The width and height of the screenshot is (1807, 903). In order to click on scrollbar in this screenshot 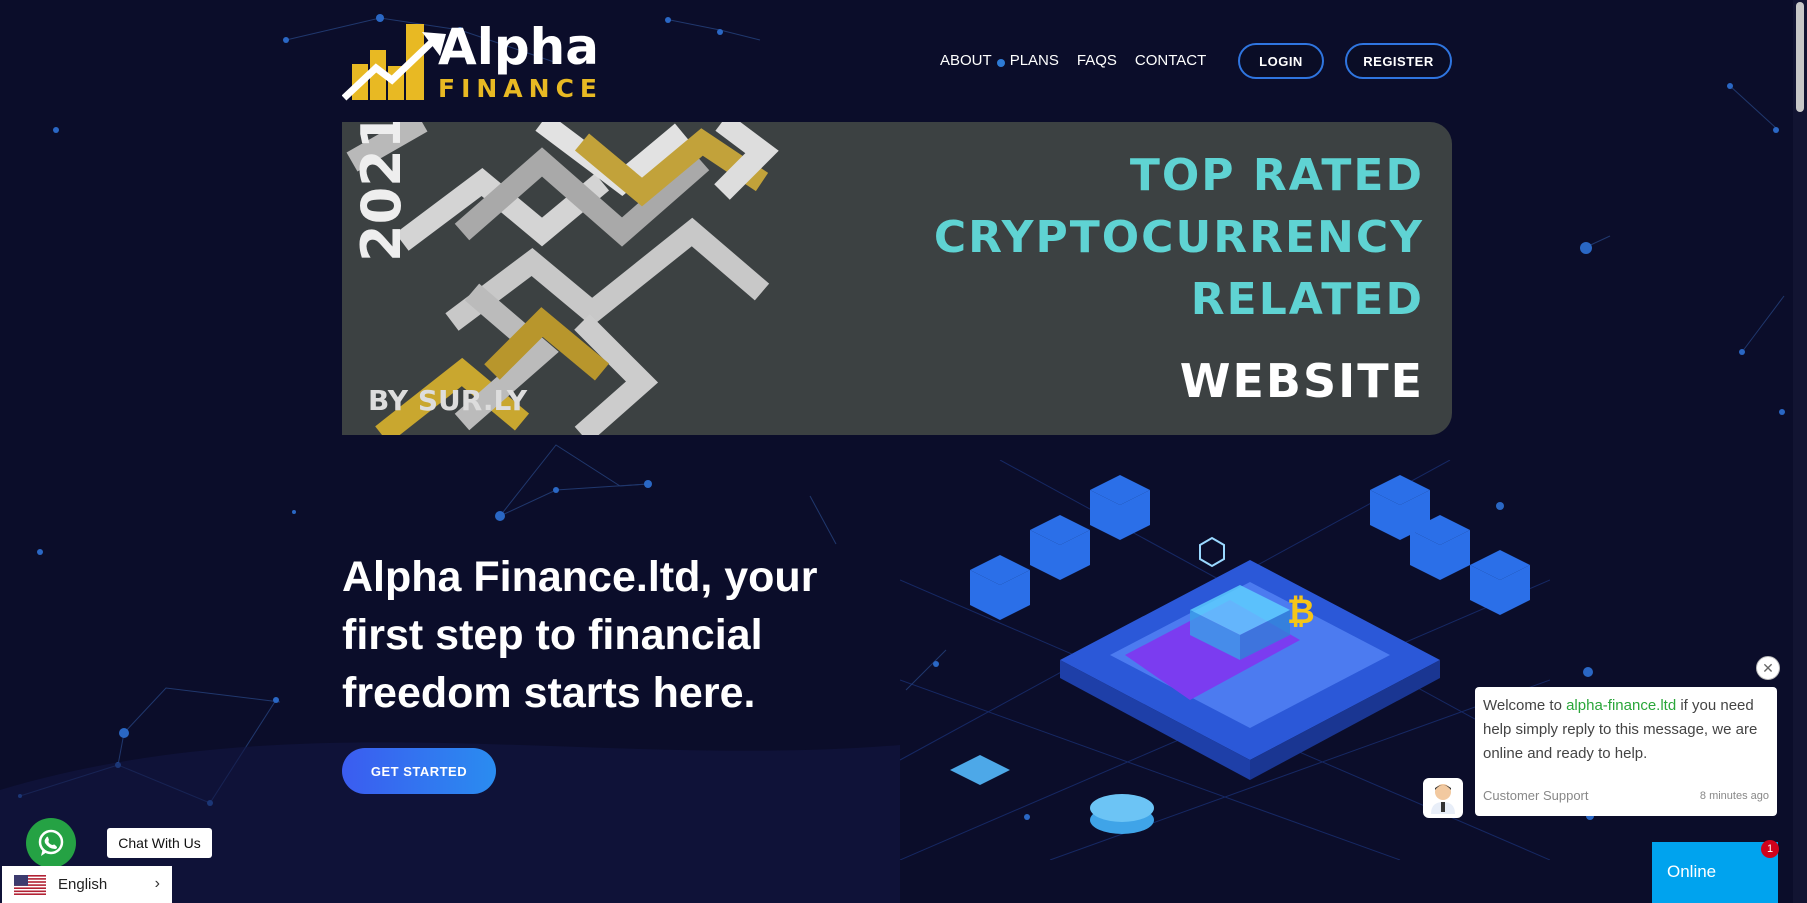, I will do `click(1800, 451)`.